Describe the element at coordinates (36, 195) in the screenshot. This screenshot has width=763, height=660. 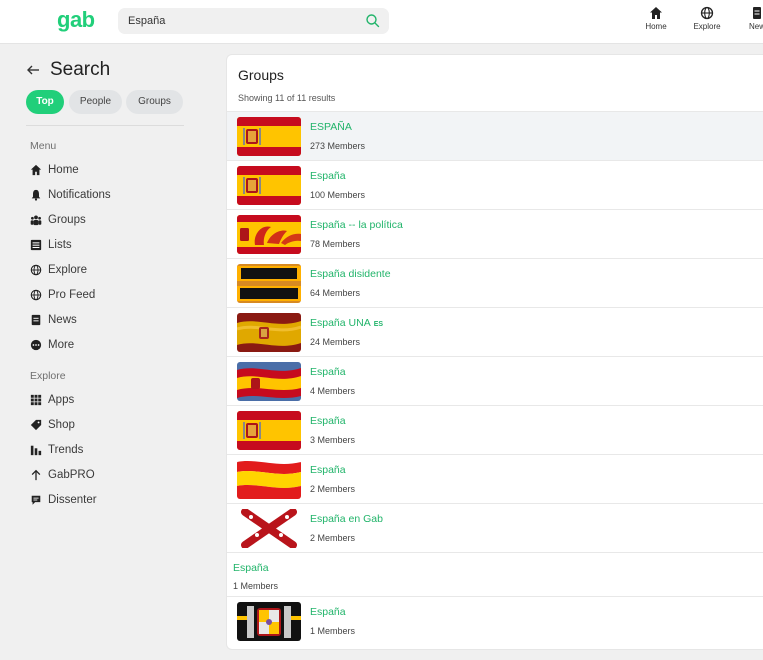
I see `bell-icon` at that location.